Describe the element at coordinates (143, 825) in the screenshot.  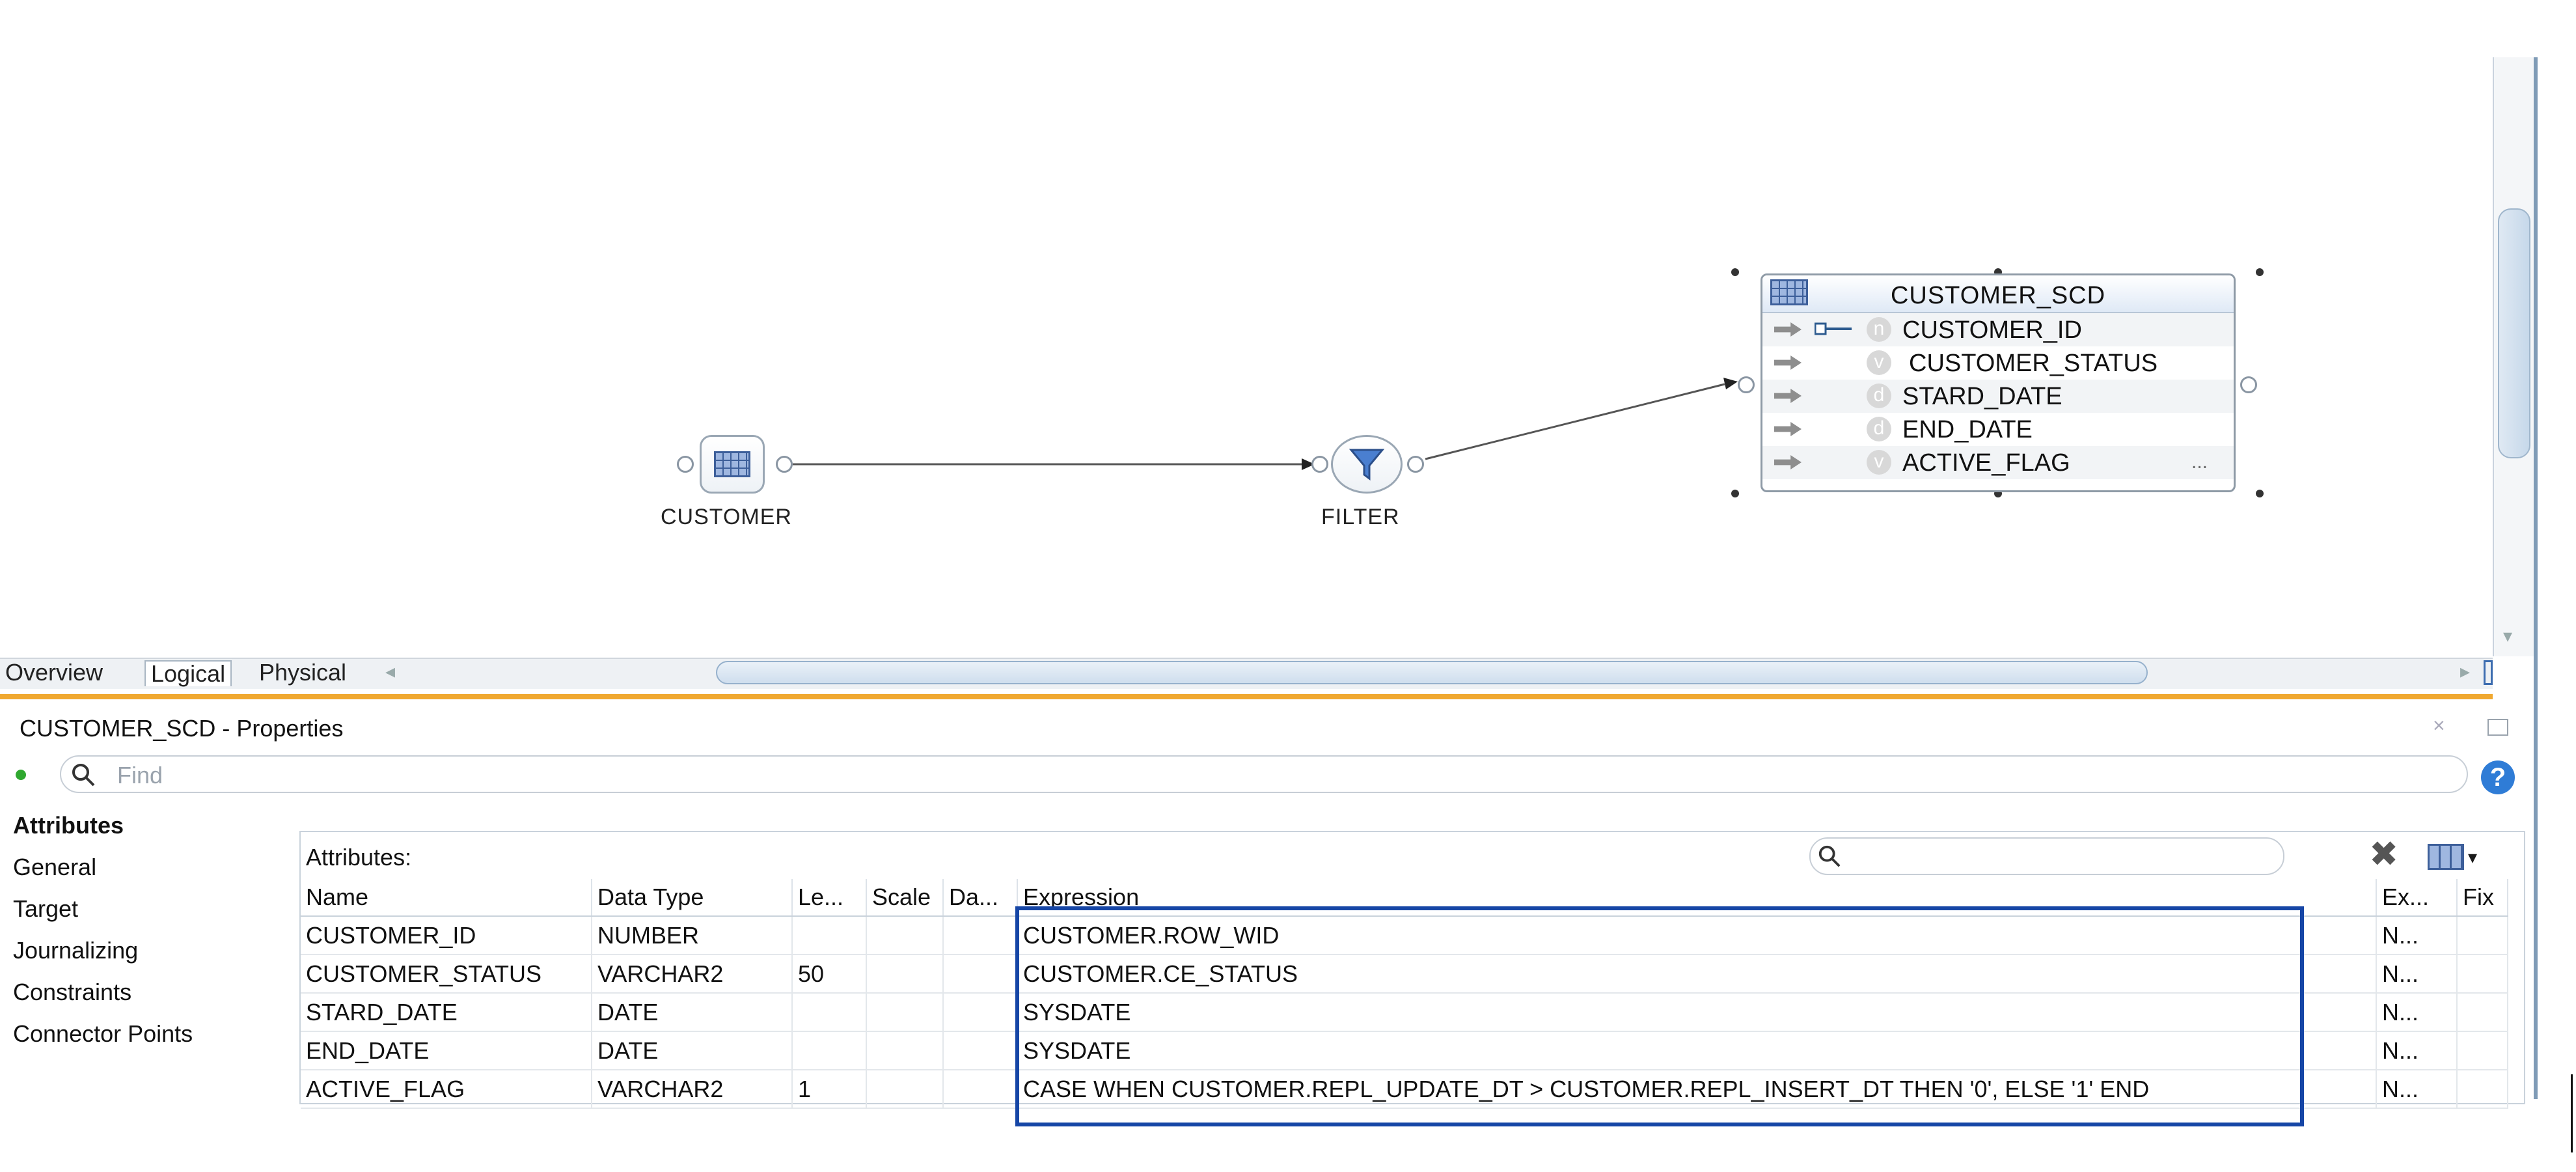
I see `nav-attributes: Attributes` at that location.